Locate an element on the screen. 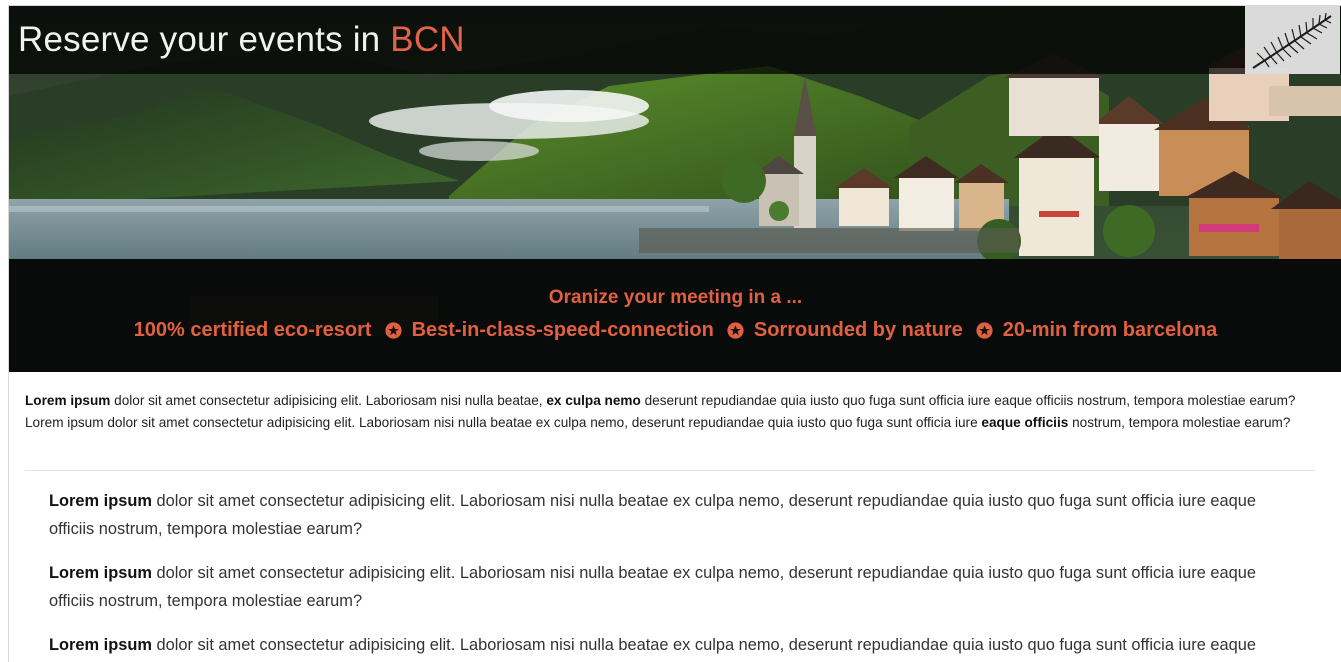  feature-item: 100% certified eco-resort is located at coordinates (252, 330).